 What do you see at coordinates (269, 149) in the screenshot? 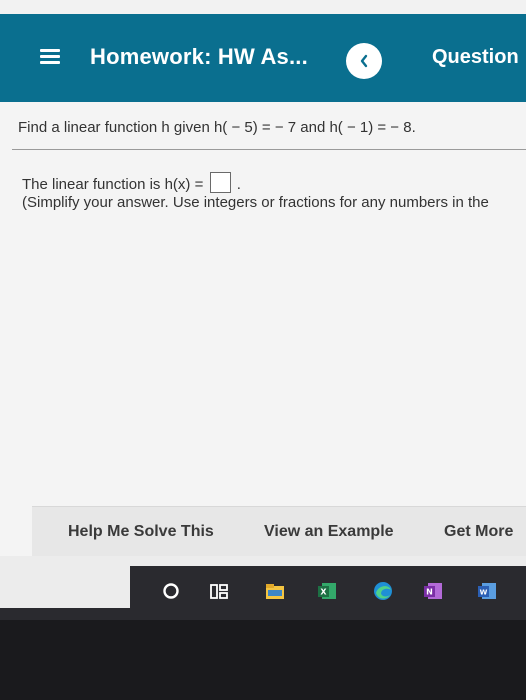
I see `content-divider` at bounding box center [269, 149].